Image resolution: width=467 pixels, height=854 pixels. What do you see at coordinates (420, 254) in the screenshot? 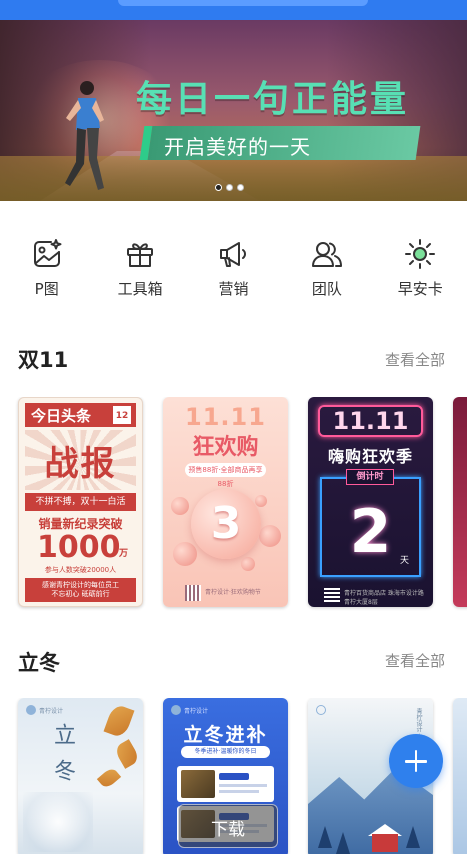
I see `sun-icon` at bounding box center [420, 254].